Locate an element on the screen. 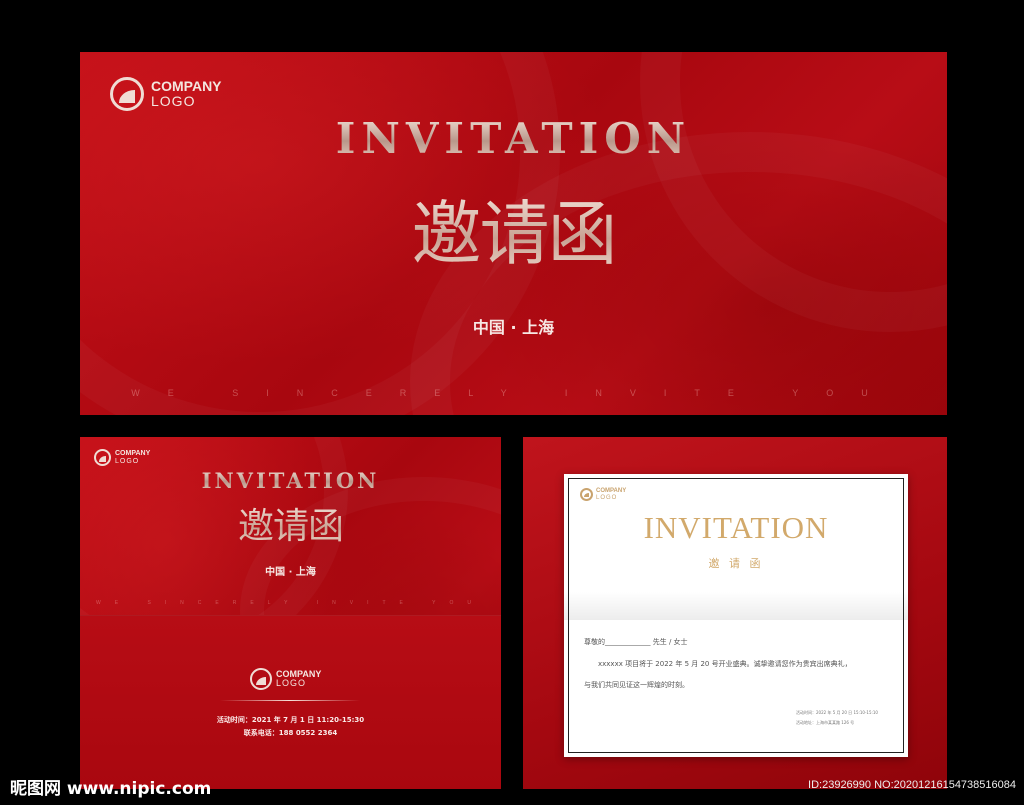 This screenshot has width=1024, height=805. salutation: 尊敬的_____________ 先生 / 女士 is located at coordinates (636, 642).